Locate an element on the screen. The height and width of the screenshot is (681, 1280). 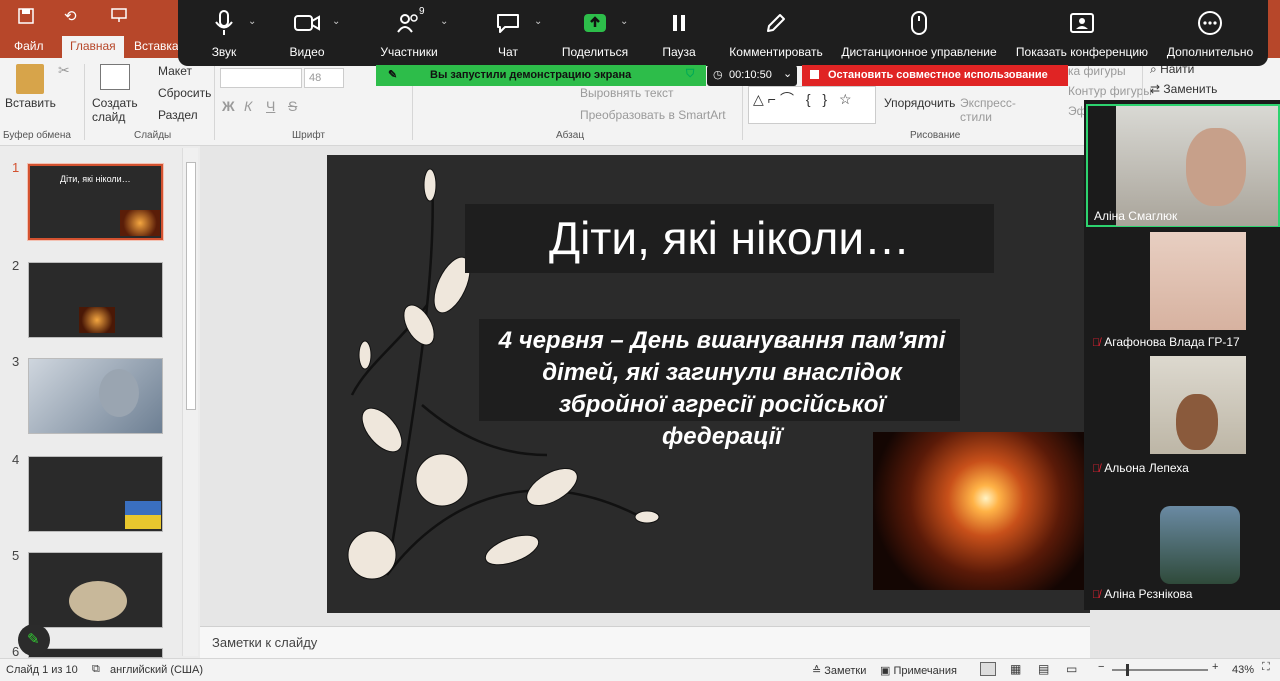
group-slides-label: Слайды is located at coordinates (153, 135).